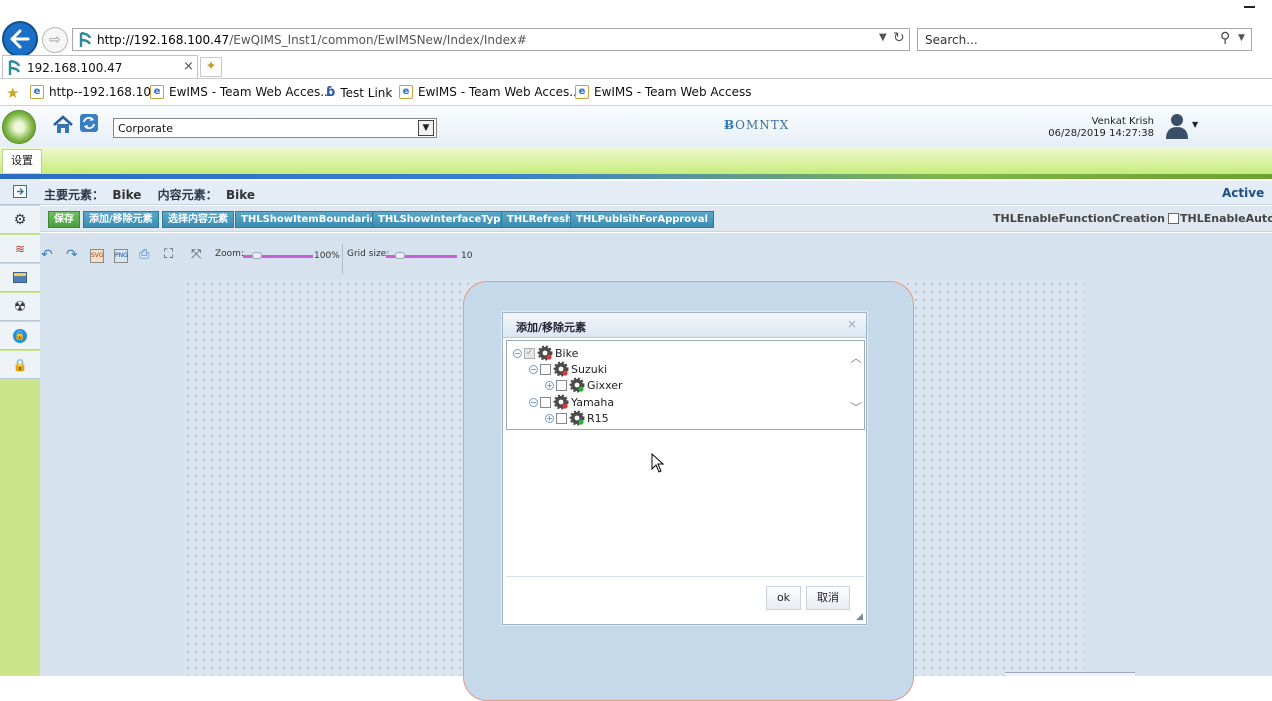 The width and height of the screenshot is (1272, 701). Describe the element at coordinates (852, 324) in the screenshot. I see `dialog-close-icon: ×` at that location.